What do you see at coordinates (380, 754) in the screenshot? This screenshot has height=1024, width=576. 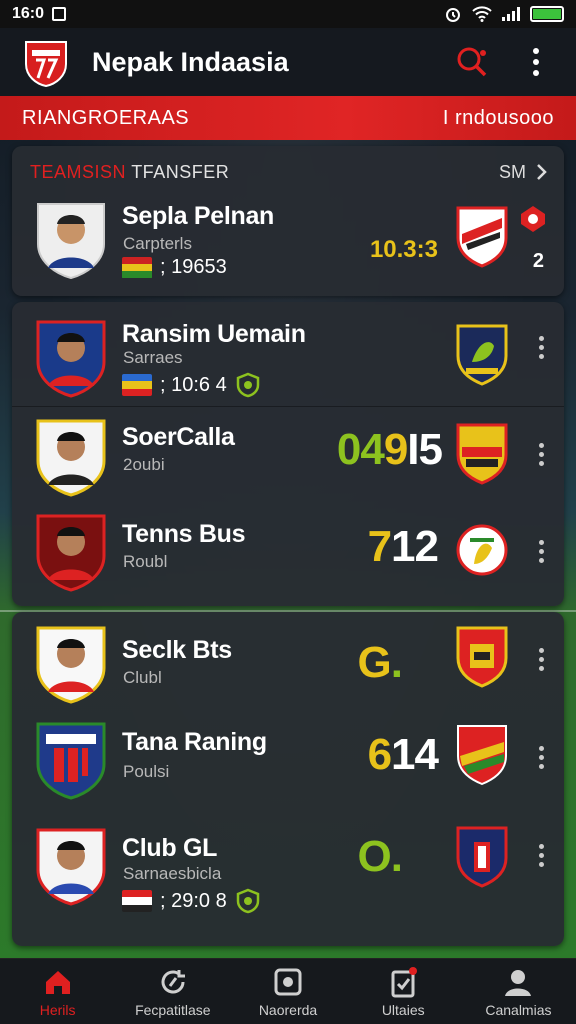 I see `score-yellow: 6` at bounding box center [380, 754].